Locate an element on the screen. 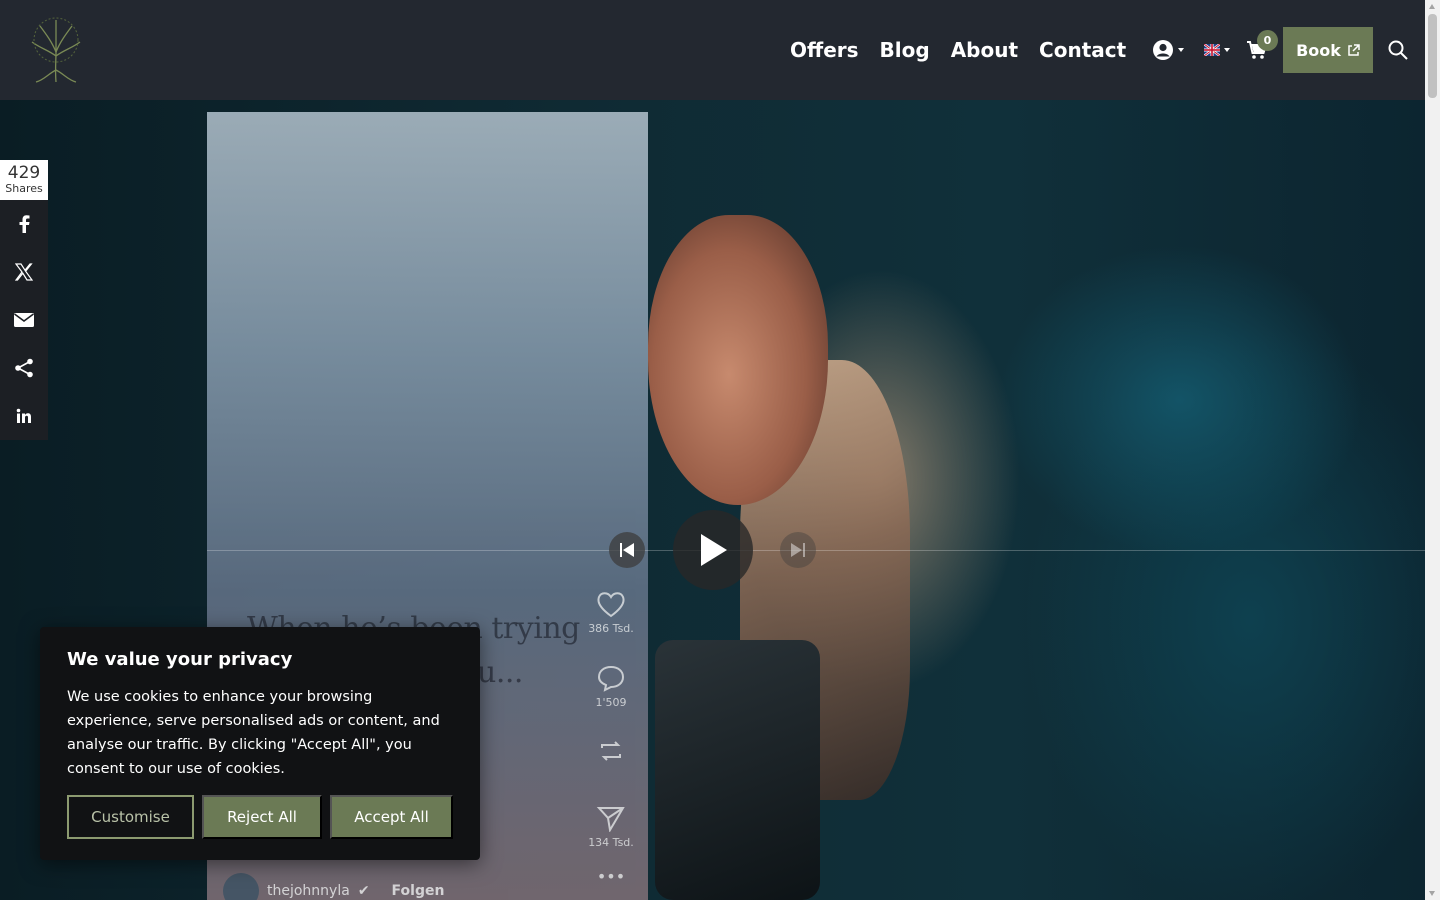 This screenshot has height=900, width=1440. nav-about: About is located at coordinates (984, 50).